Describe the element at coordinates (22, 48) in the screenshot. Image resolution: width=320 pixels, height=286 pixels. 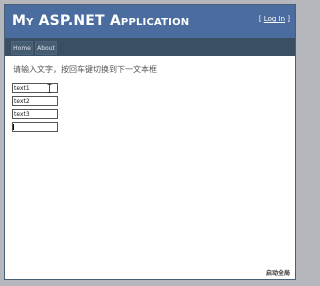
I see `menu-item-home: Home` at that location.